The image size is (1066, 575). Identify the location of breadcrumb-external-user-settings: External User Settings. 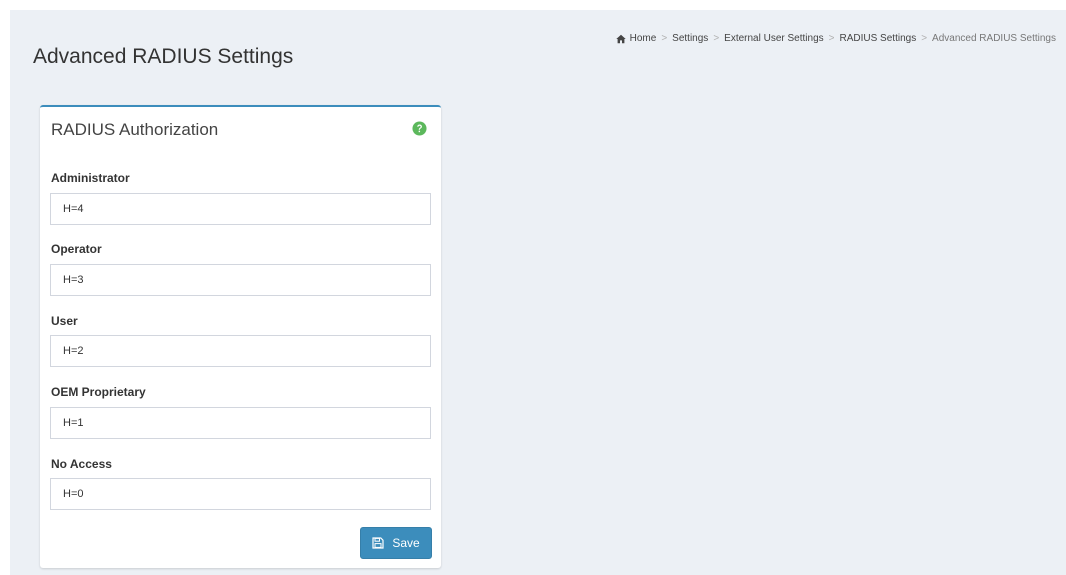
(774, 39).